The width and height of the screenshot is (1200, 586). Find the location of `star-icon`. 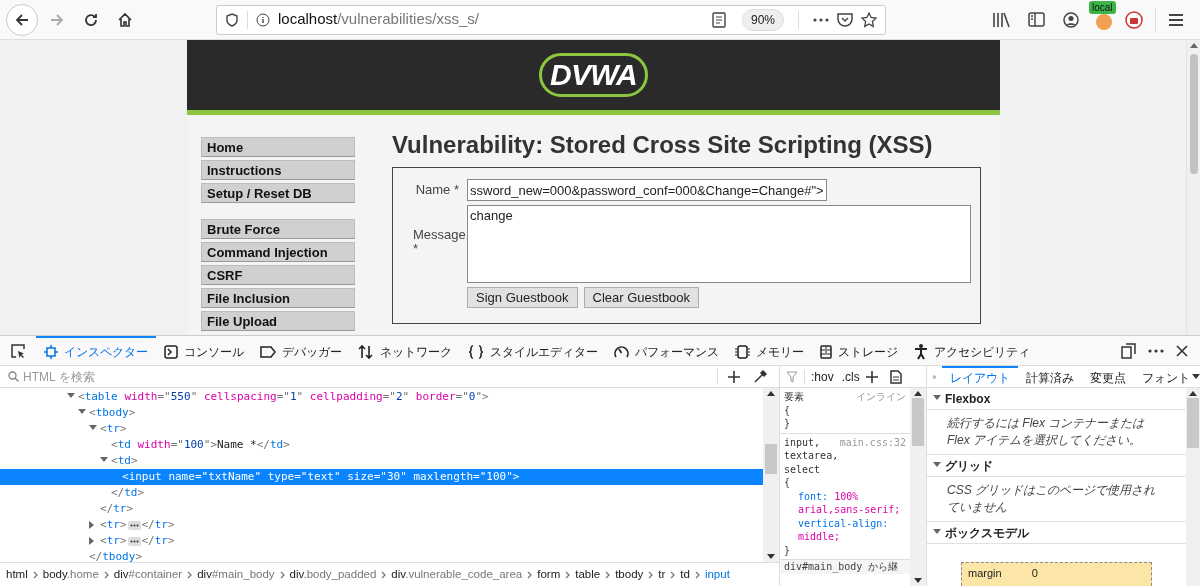

star-icon is located at coordinates (869, 19).